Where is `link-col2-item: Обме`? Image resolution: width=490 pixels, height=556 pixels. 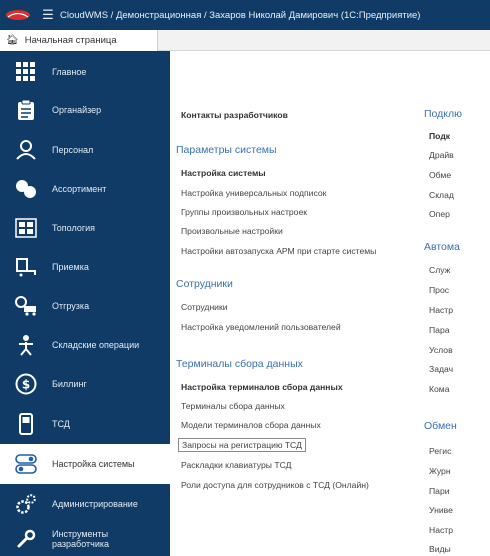
link-col2-item: Обме is located at coordinates (440, 175).